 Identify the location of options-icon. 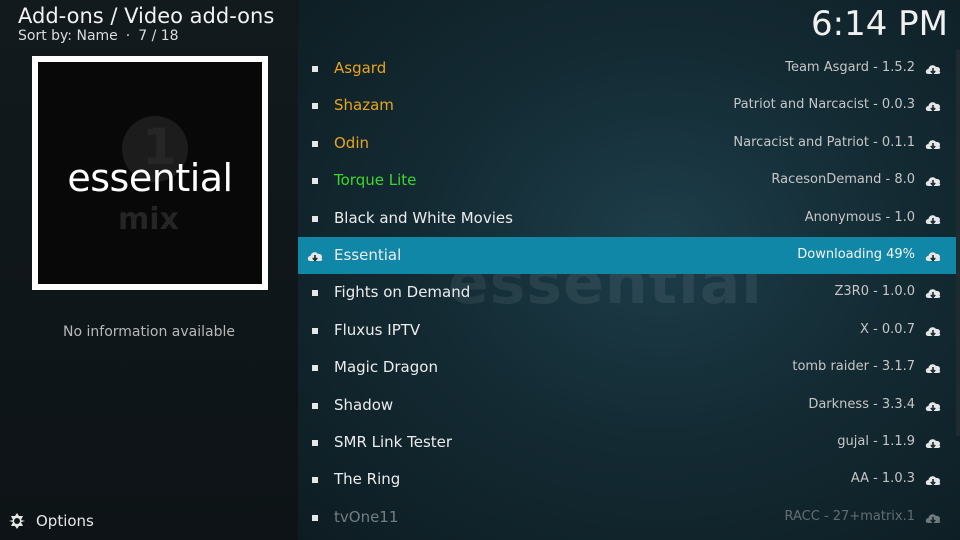
(17, 521).